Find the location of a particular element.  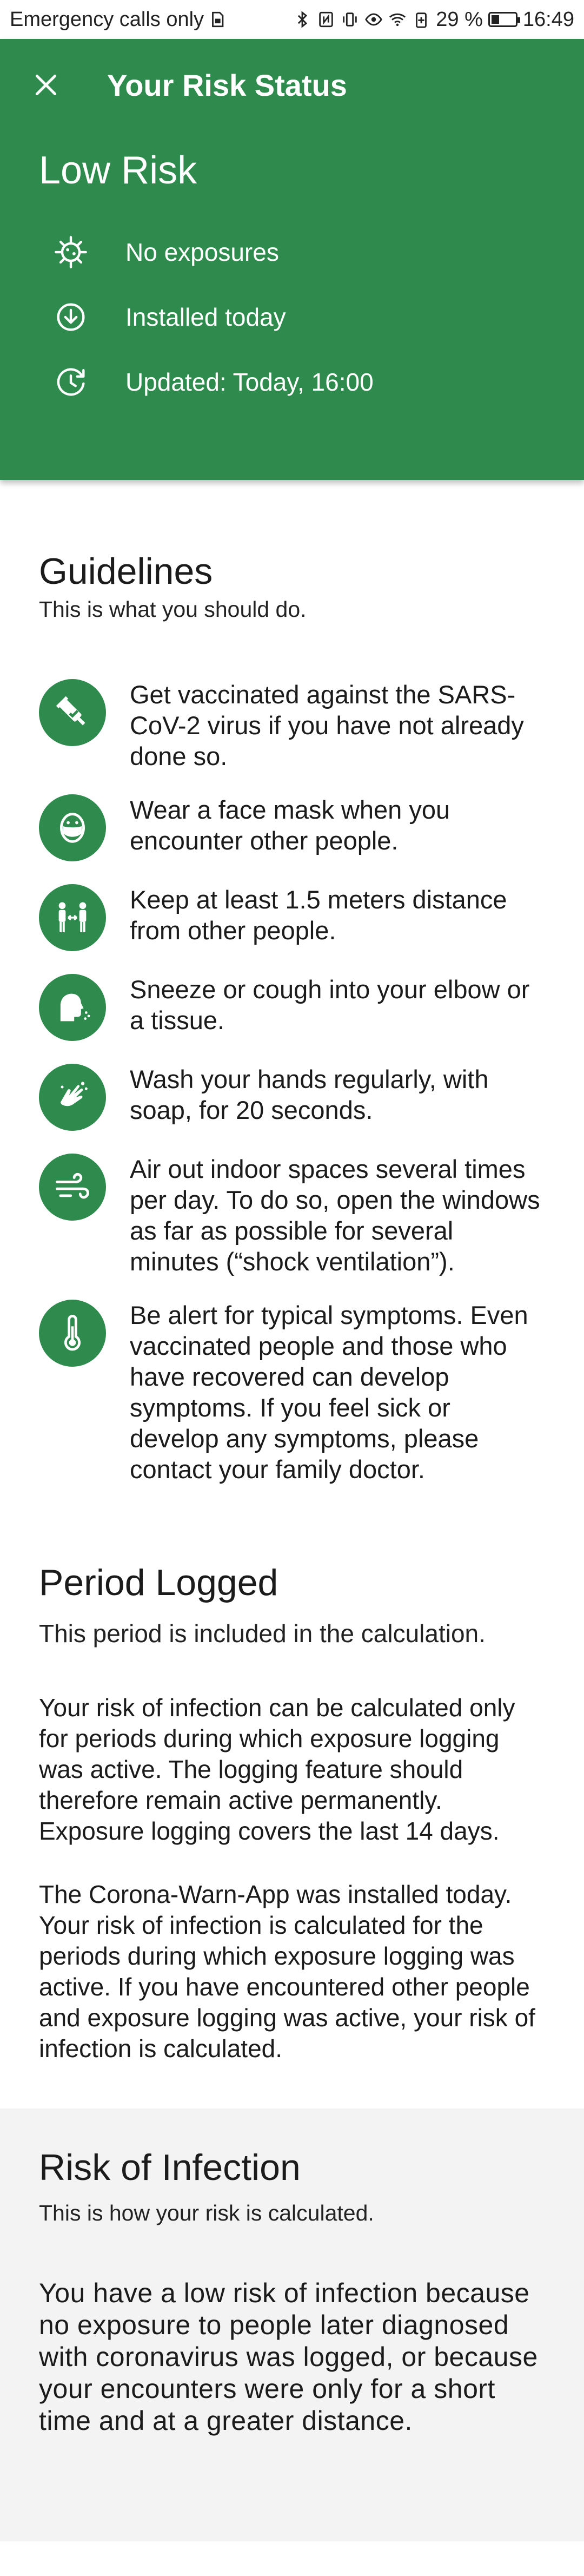

wifi-icon is located at coordinates (397, 19).